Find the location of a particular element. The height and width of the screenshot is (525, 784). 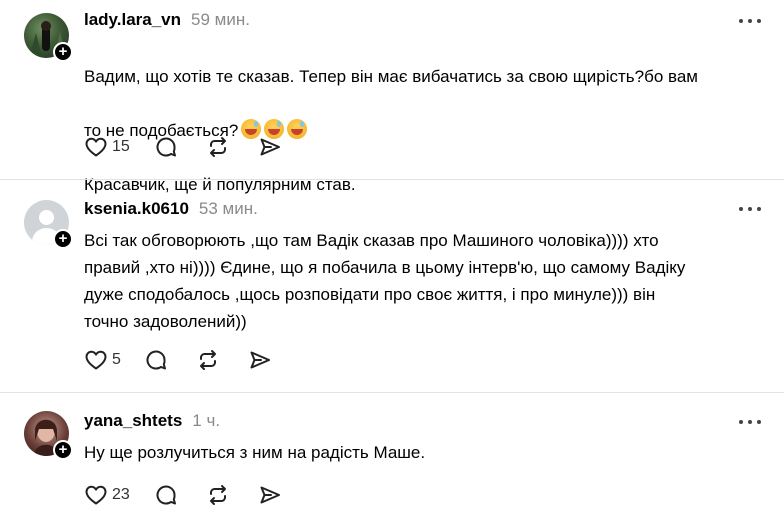

post-header: yana_shtets 1 ч. is located at coordinates (152, 422).